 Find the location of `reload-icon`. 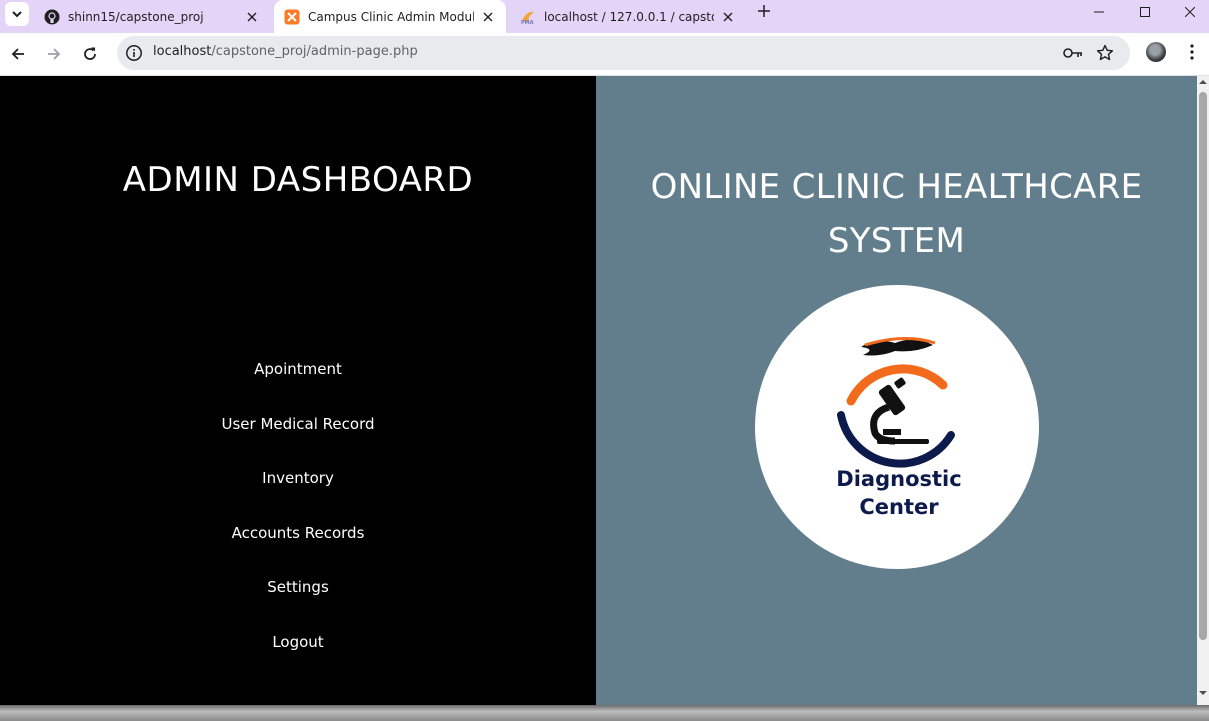

reload-icon is located at coordinates (90, 53).